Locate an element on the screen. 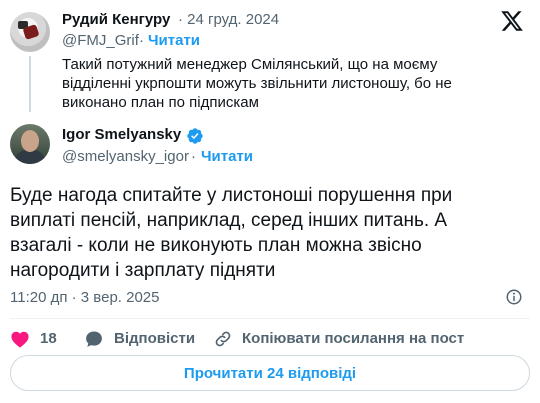 This screenshot has height=403, width=540. reply-icon is located at coordinates (94, 339).